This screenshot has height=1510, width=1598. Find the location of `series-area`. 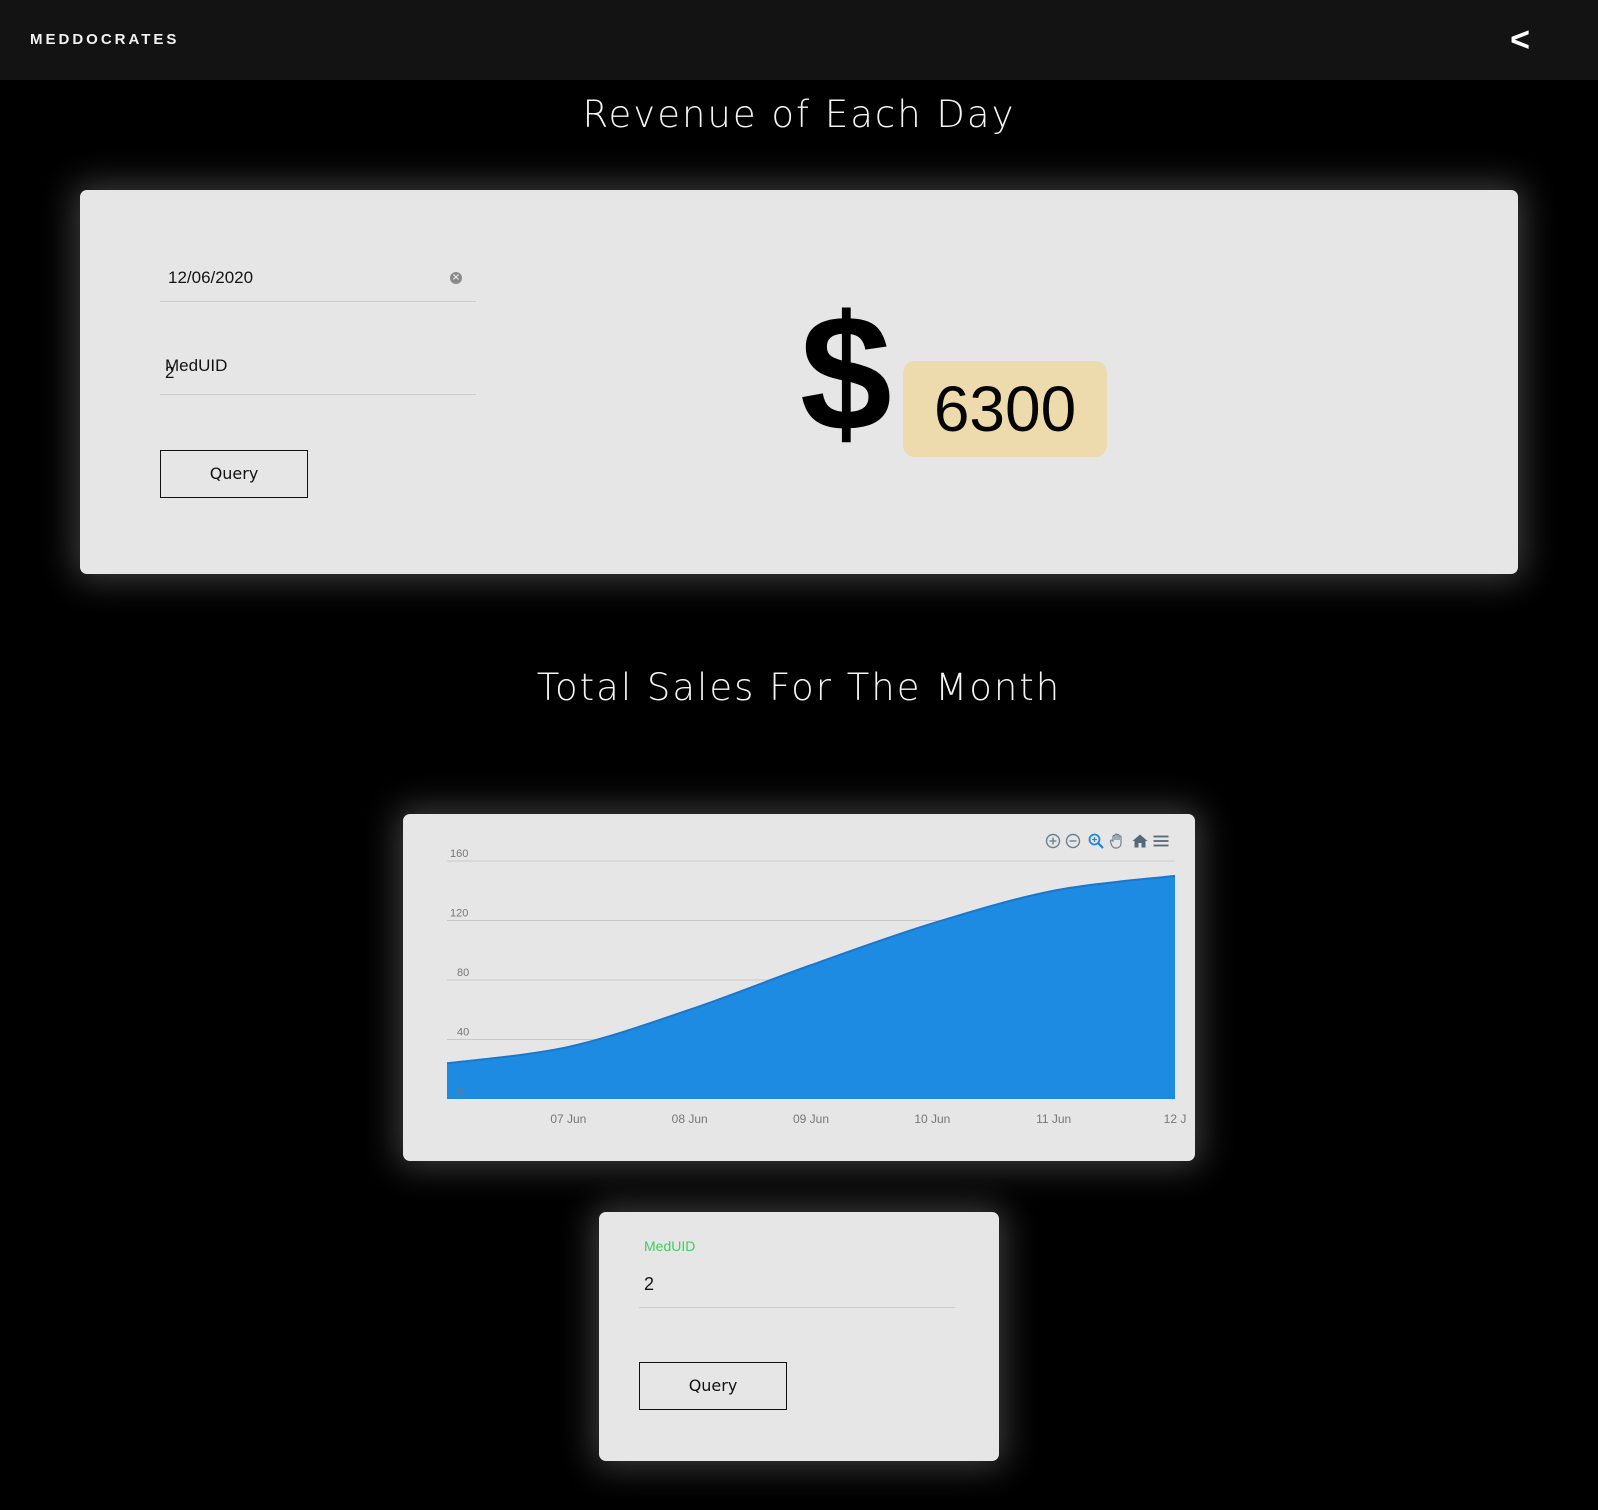

series-area is located at coordinates (811, 987).